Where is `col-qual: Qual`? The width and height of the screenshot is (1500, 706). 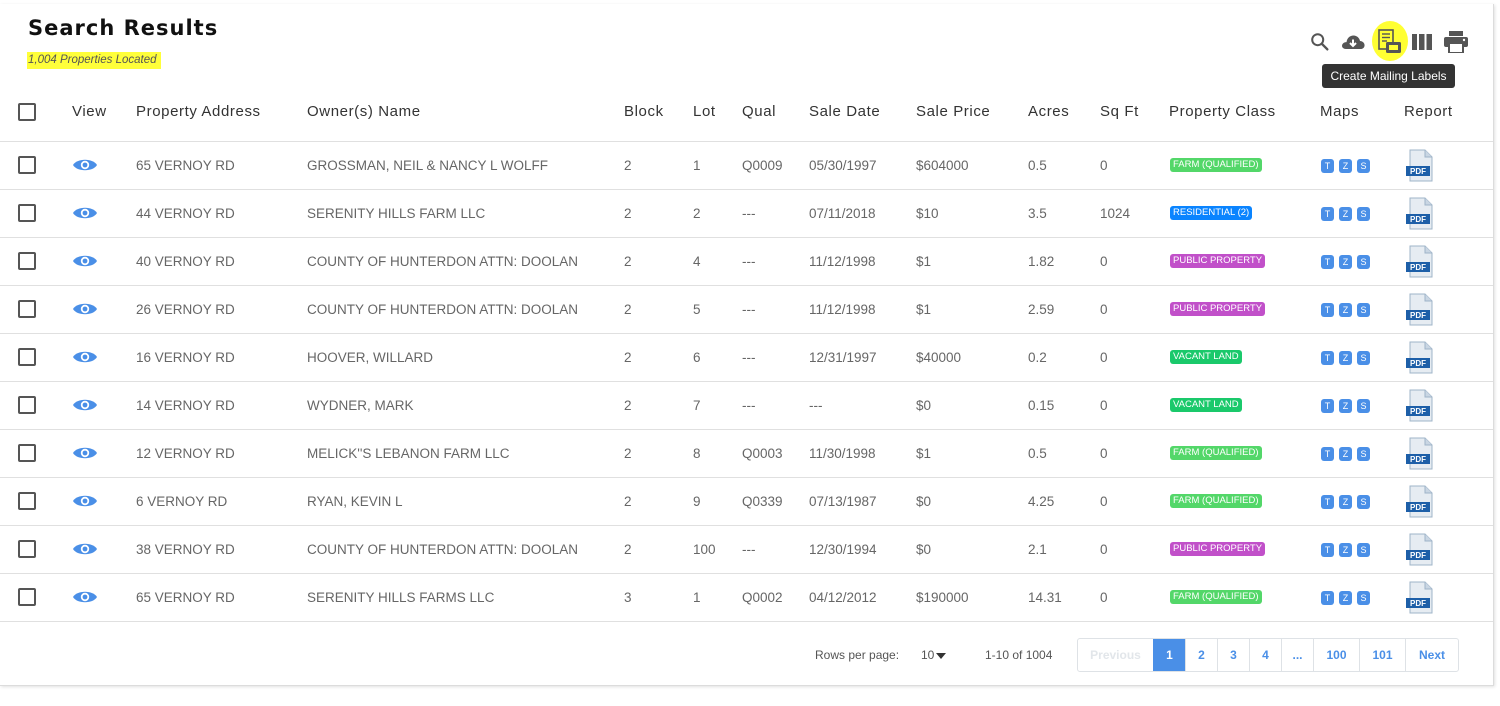
col-qual: Qual is located at coordinates (759, 112).